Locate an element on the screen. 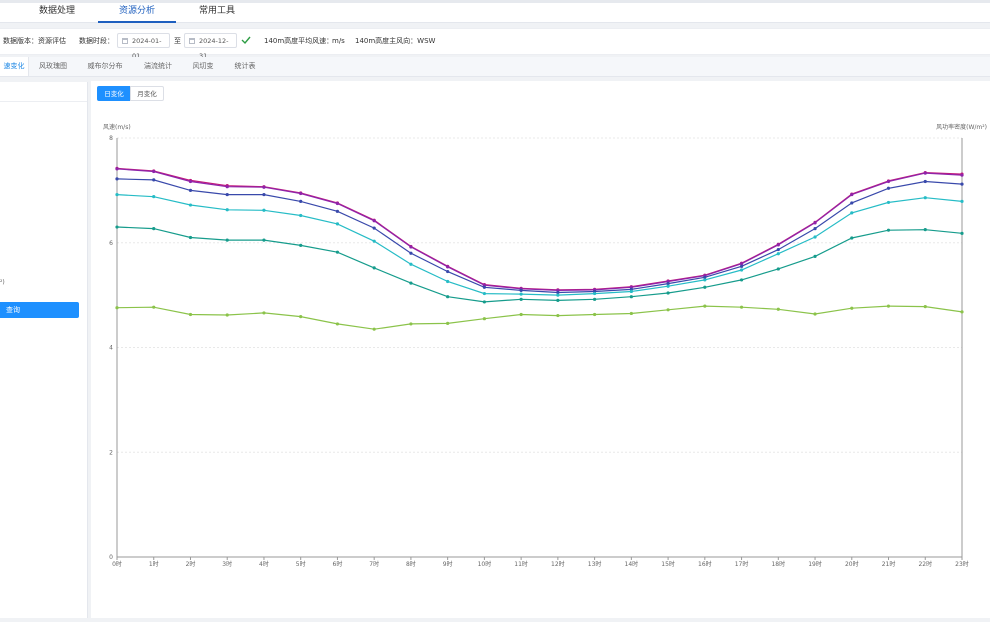 The width and height of the screenshot is (990, 622). nav-item-resource-analysis: 资源分析 is located at coordinates (137, 13).